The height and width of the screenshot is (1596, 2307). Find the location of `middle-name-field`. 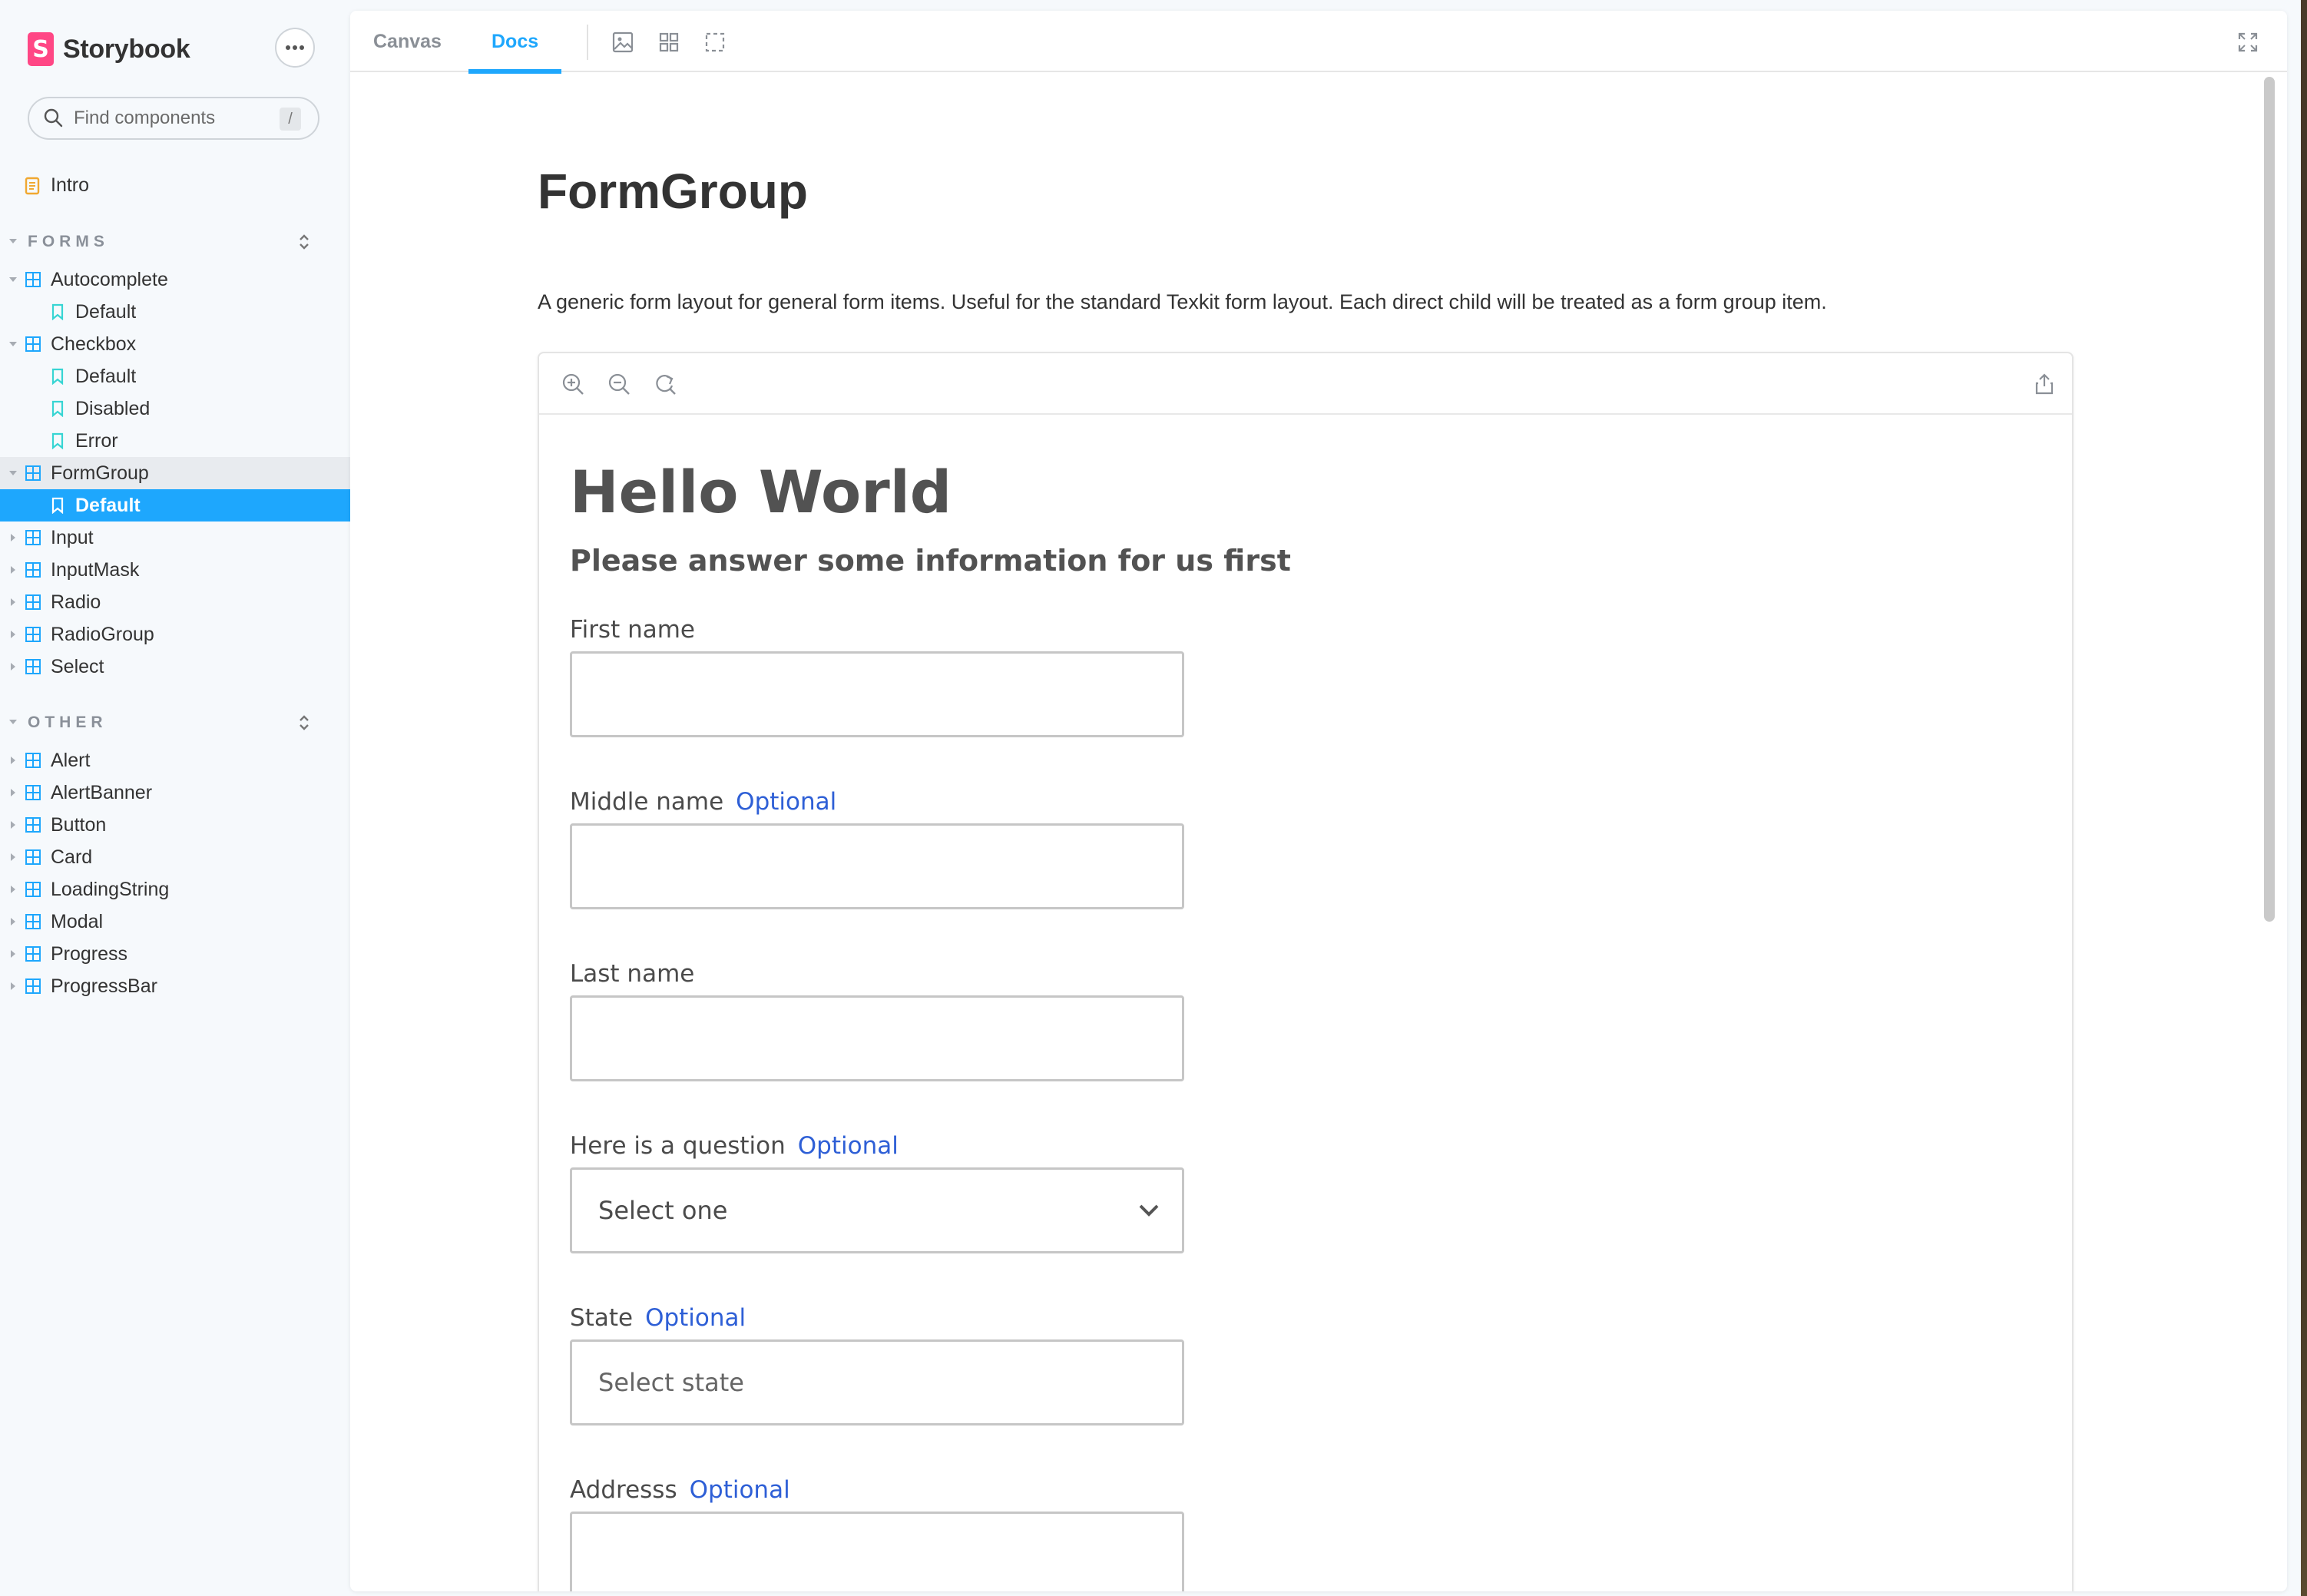

middle-name-field is located at coordinates (877, 866).